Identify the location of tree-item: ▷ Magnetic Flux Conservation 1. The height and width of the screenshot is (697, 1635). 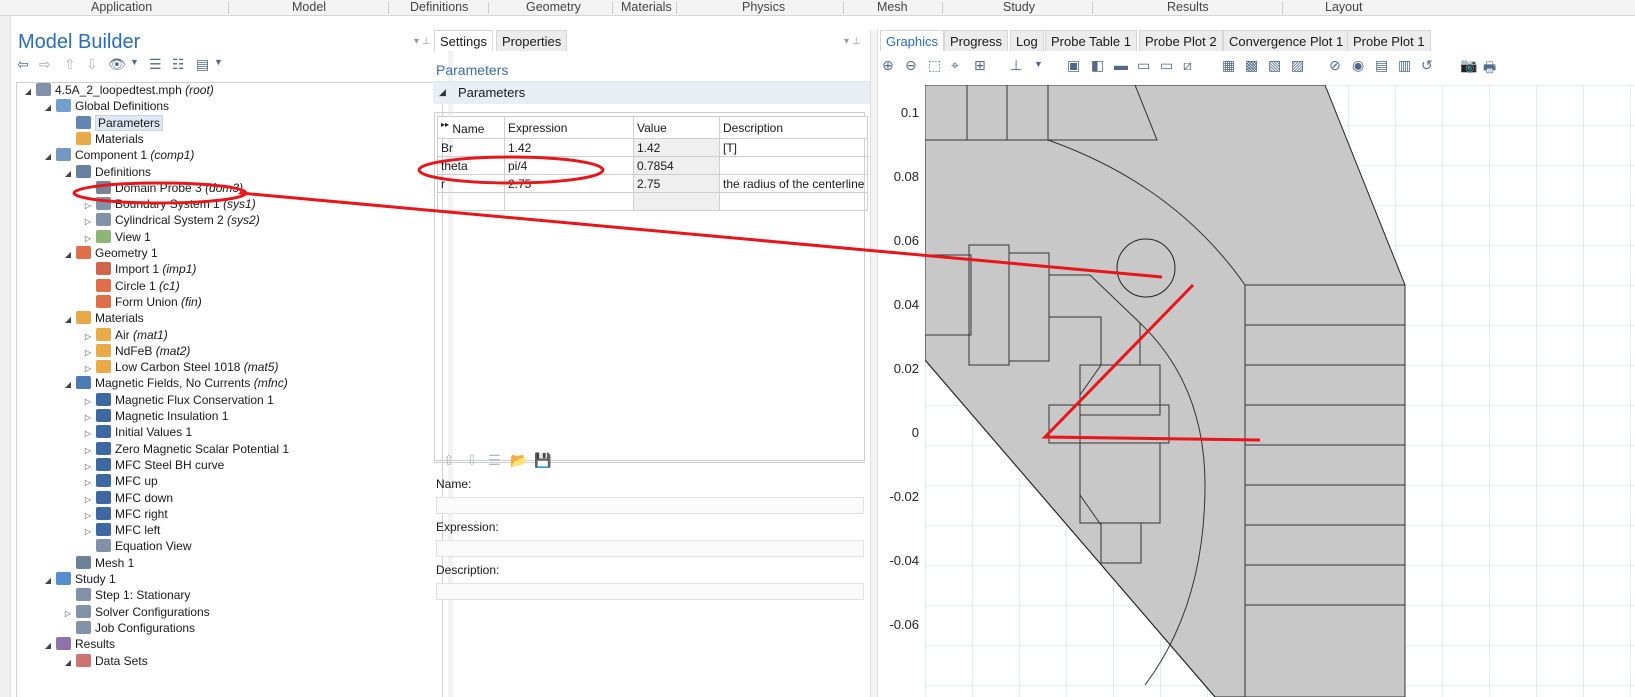
(178, 400).